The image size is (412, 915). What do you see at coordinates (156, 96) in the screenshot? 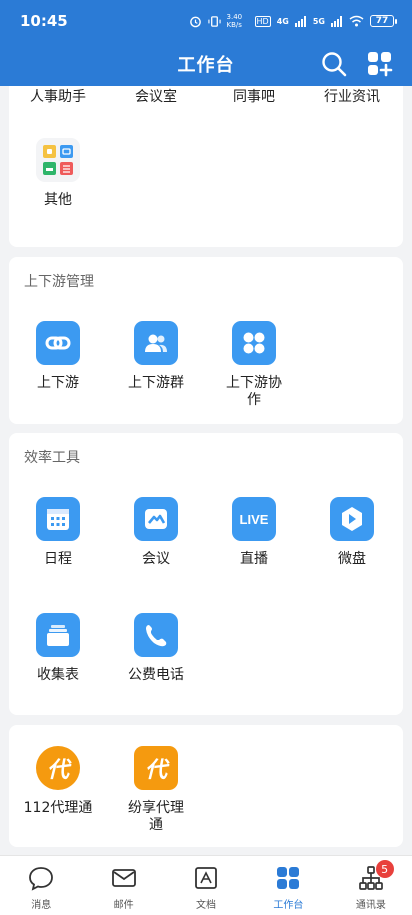
I see `app-meeting-room: 会议室` at bounding box center [156, 96].